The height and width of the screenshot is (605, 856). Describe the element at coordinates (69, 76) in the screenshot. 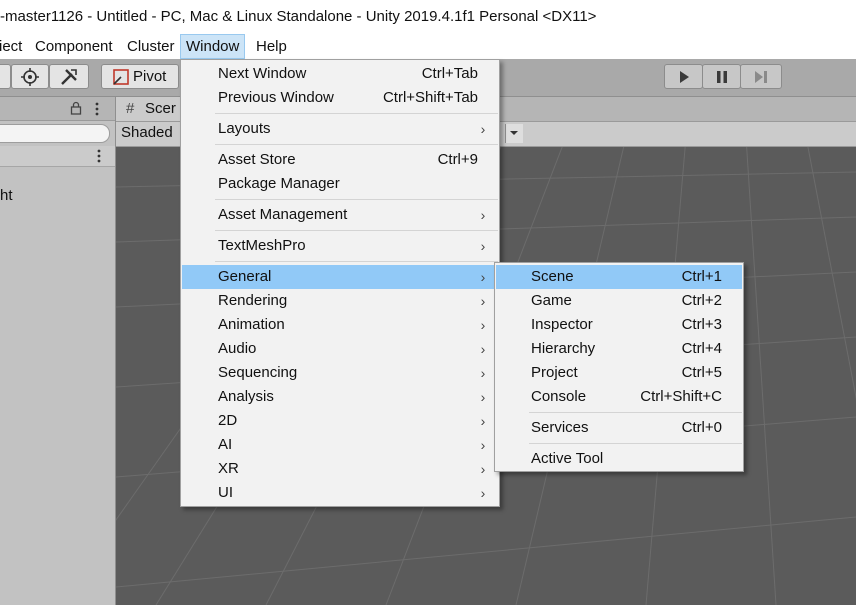

I see `transform-tool-button` at that location.